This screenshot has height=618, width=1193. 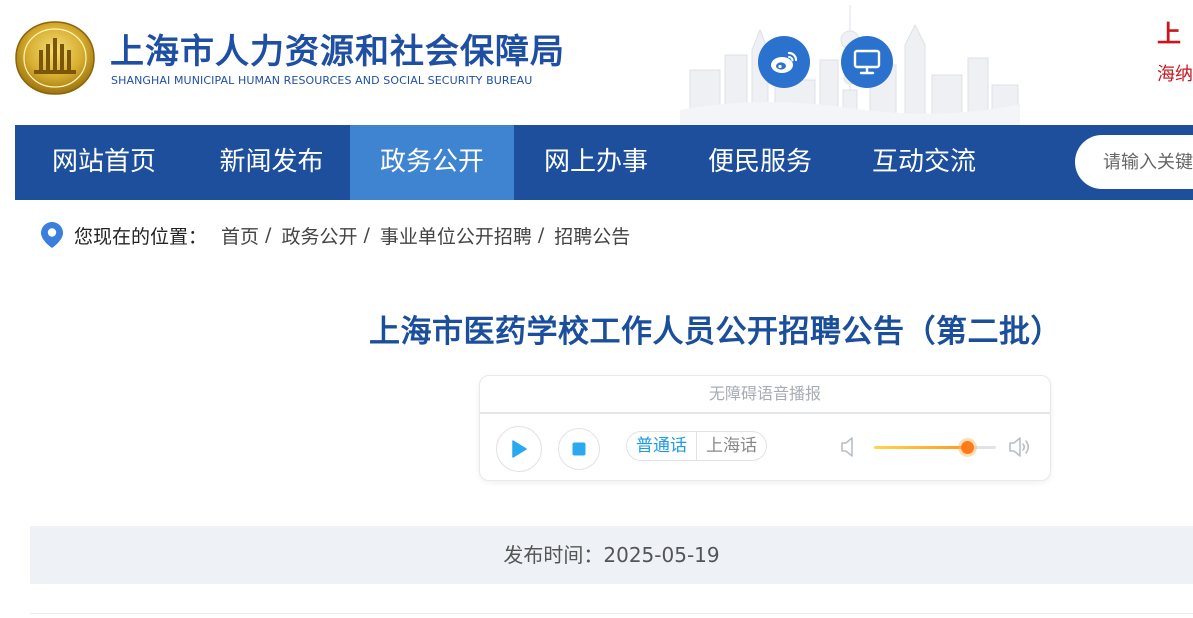 I want to click on stop-button, so click(x=579, y=449).